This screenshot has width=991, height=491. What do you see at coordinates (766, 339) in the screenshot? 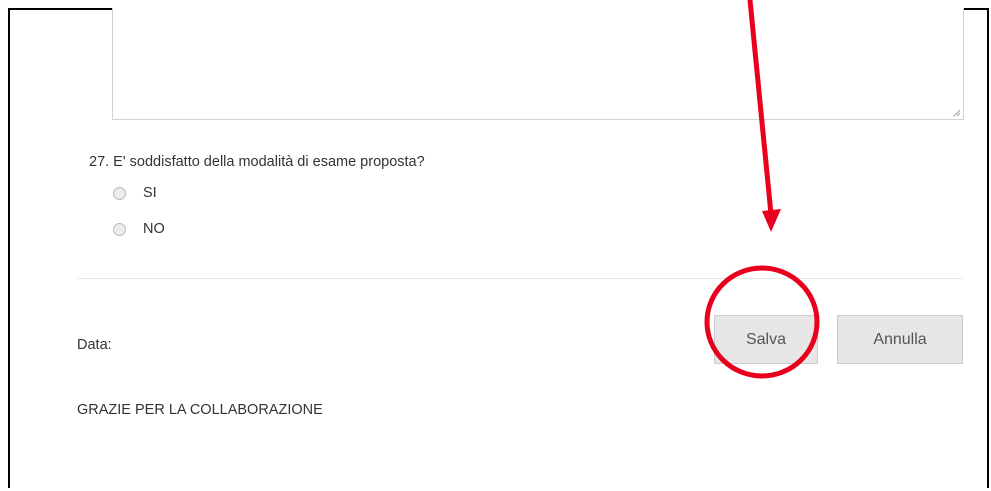
I see `save-button: Salva` at bounding box center [766, 339].